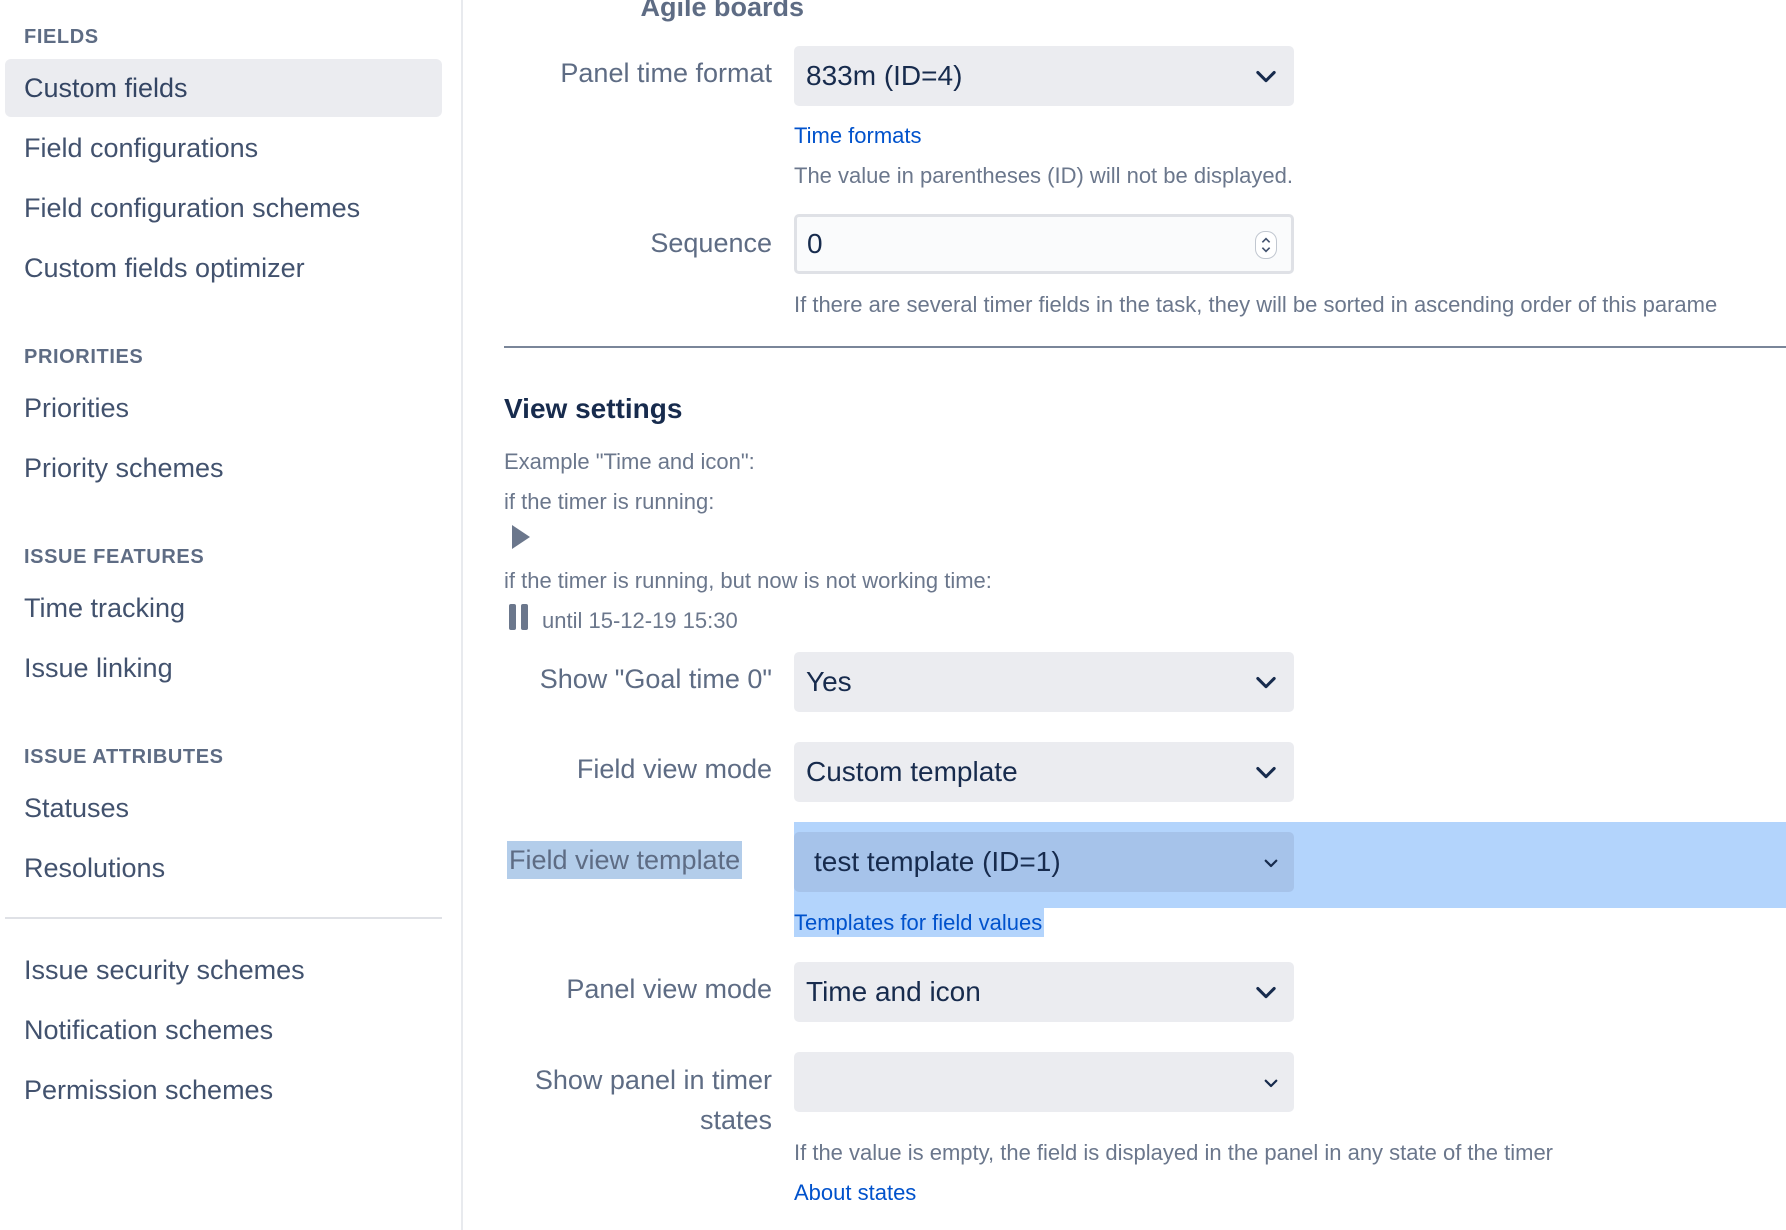  I want to click on field-view-mode-value: Custom template, so click(912, 771).